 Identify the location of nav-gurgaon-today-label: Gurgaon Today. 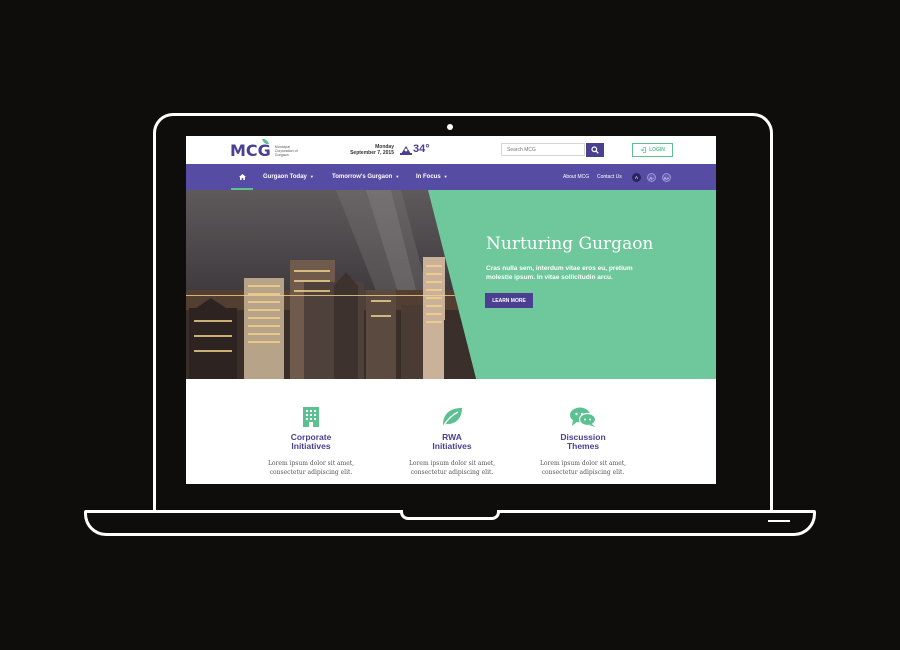
(285, 177).